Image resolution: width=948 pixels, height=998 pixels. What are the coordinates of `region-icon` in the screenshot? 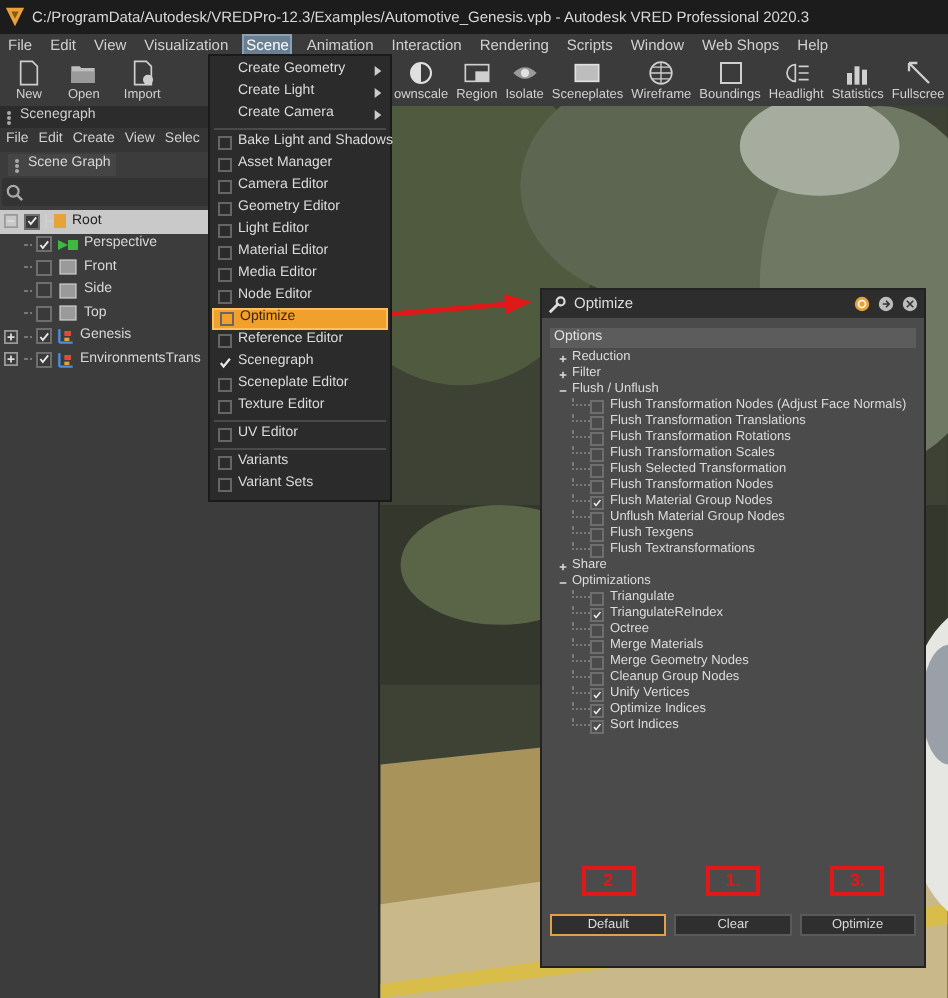 It's located at (476, 73).